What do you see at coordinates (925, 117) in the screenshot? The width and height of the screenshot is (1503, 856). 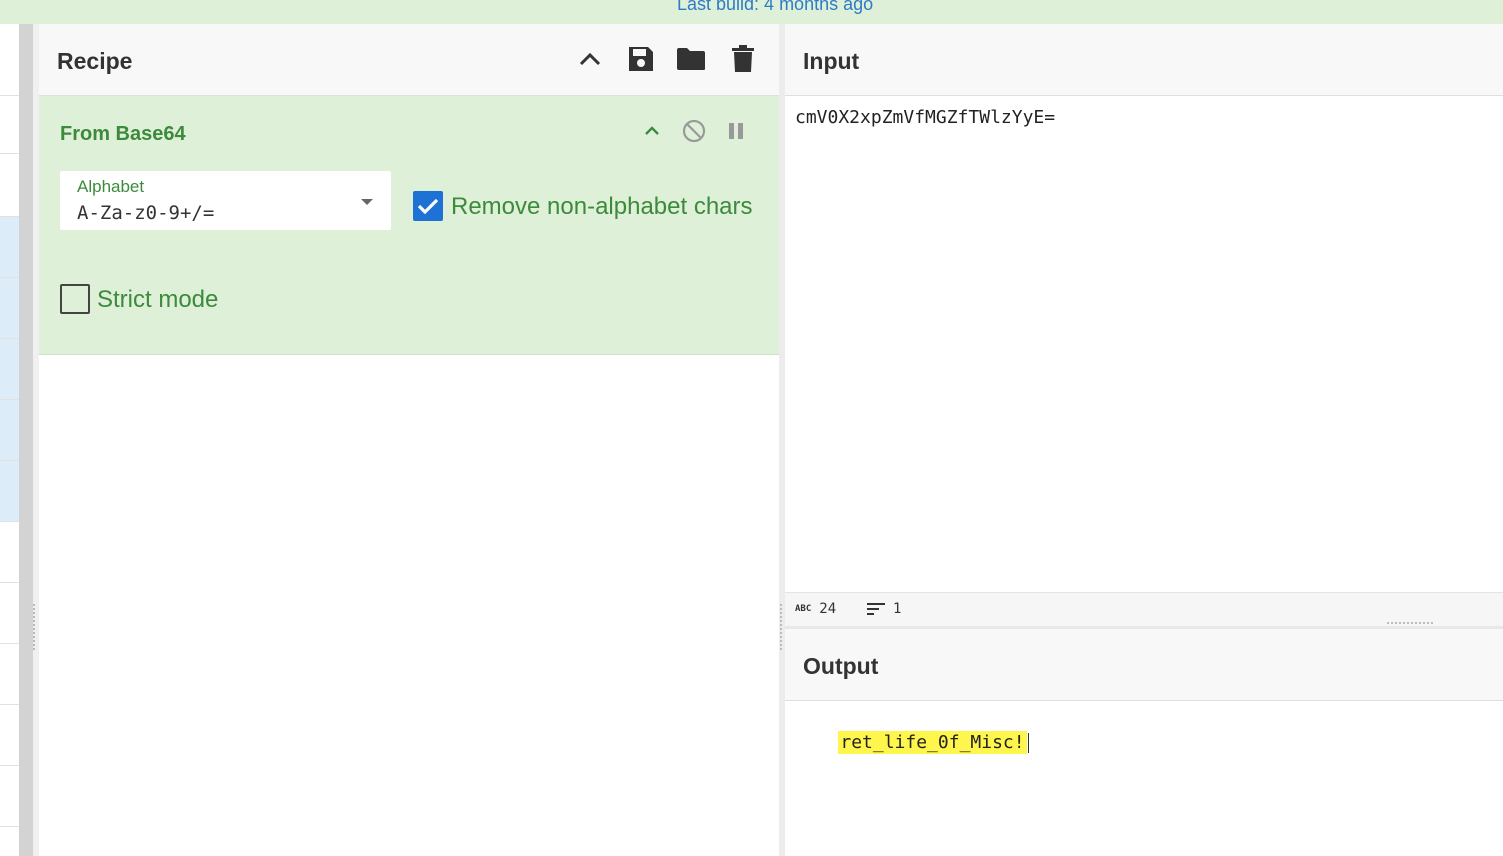 I see `input-textarea: cmV0X2xpZmVfMGZfTWlzYyE=` at bounding box center [925, 117].